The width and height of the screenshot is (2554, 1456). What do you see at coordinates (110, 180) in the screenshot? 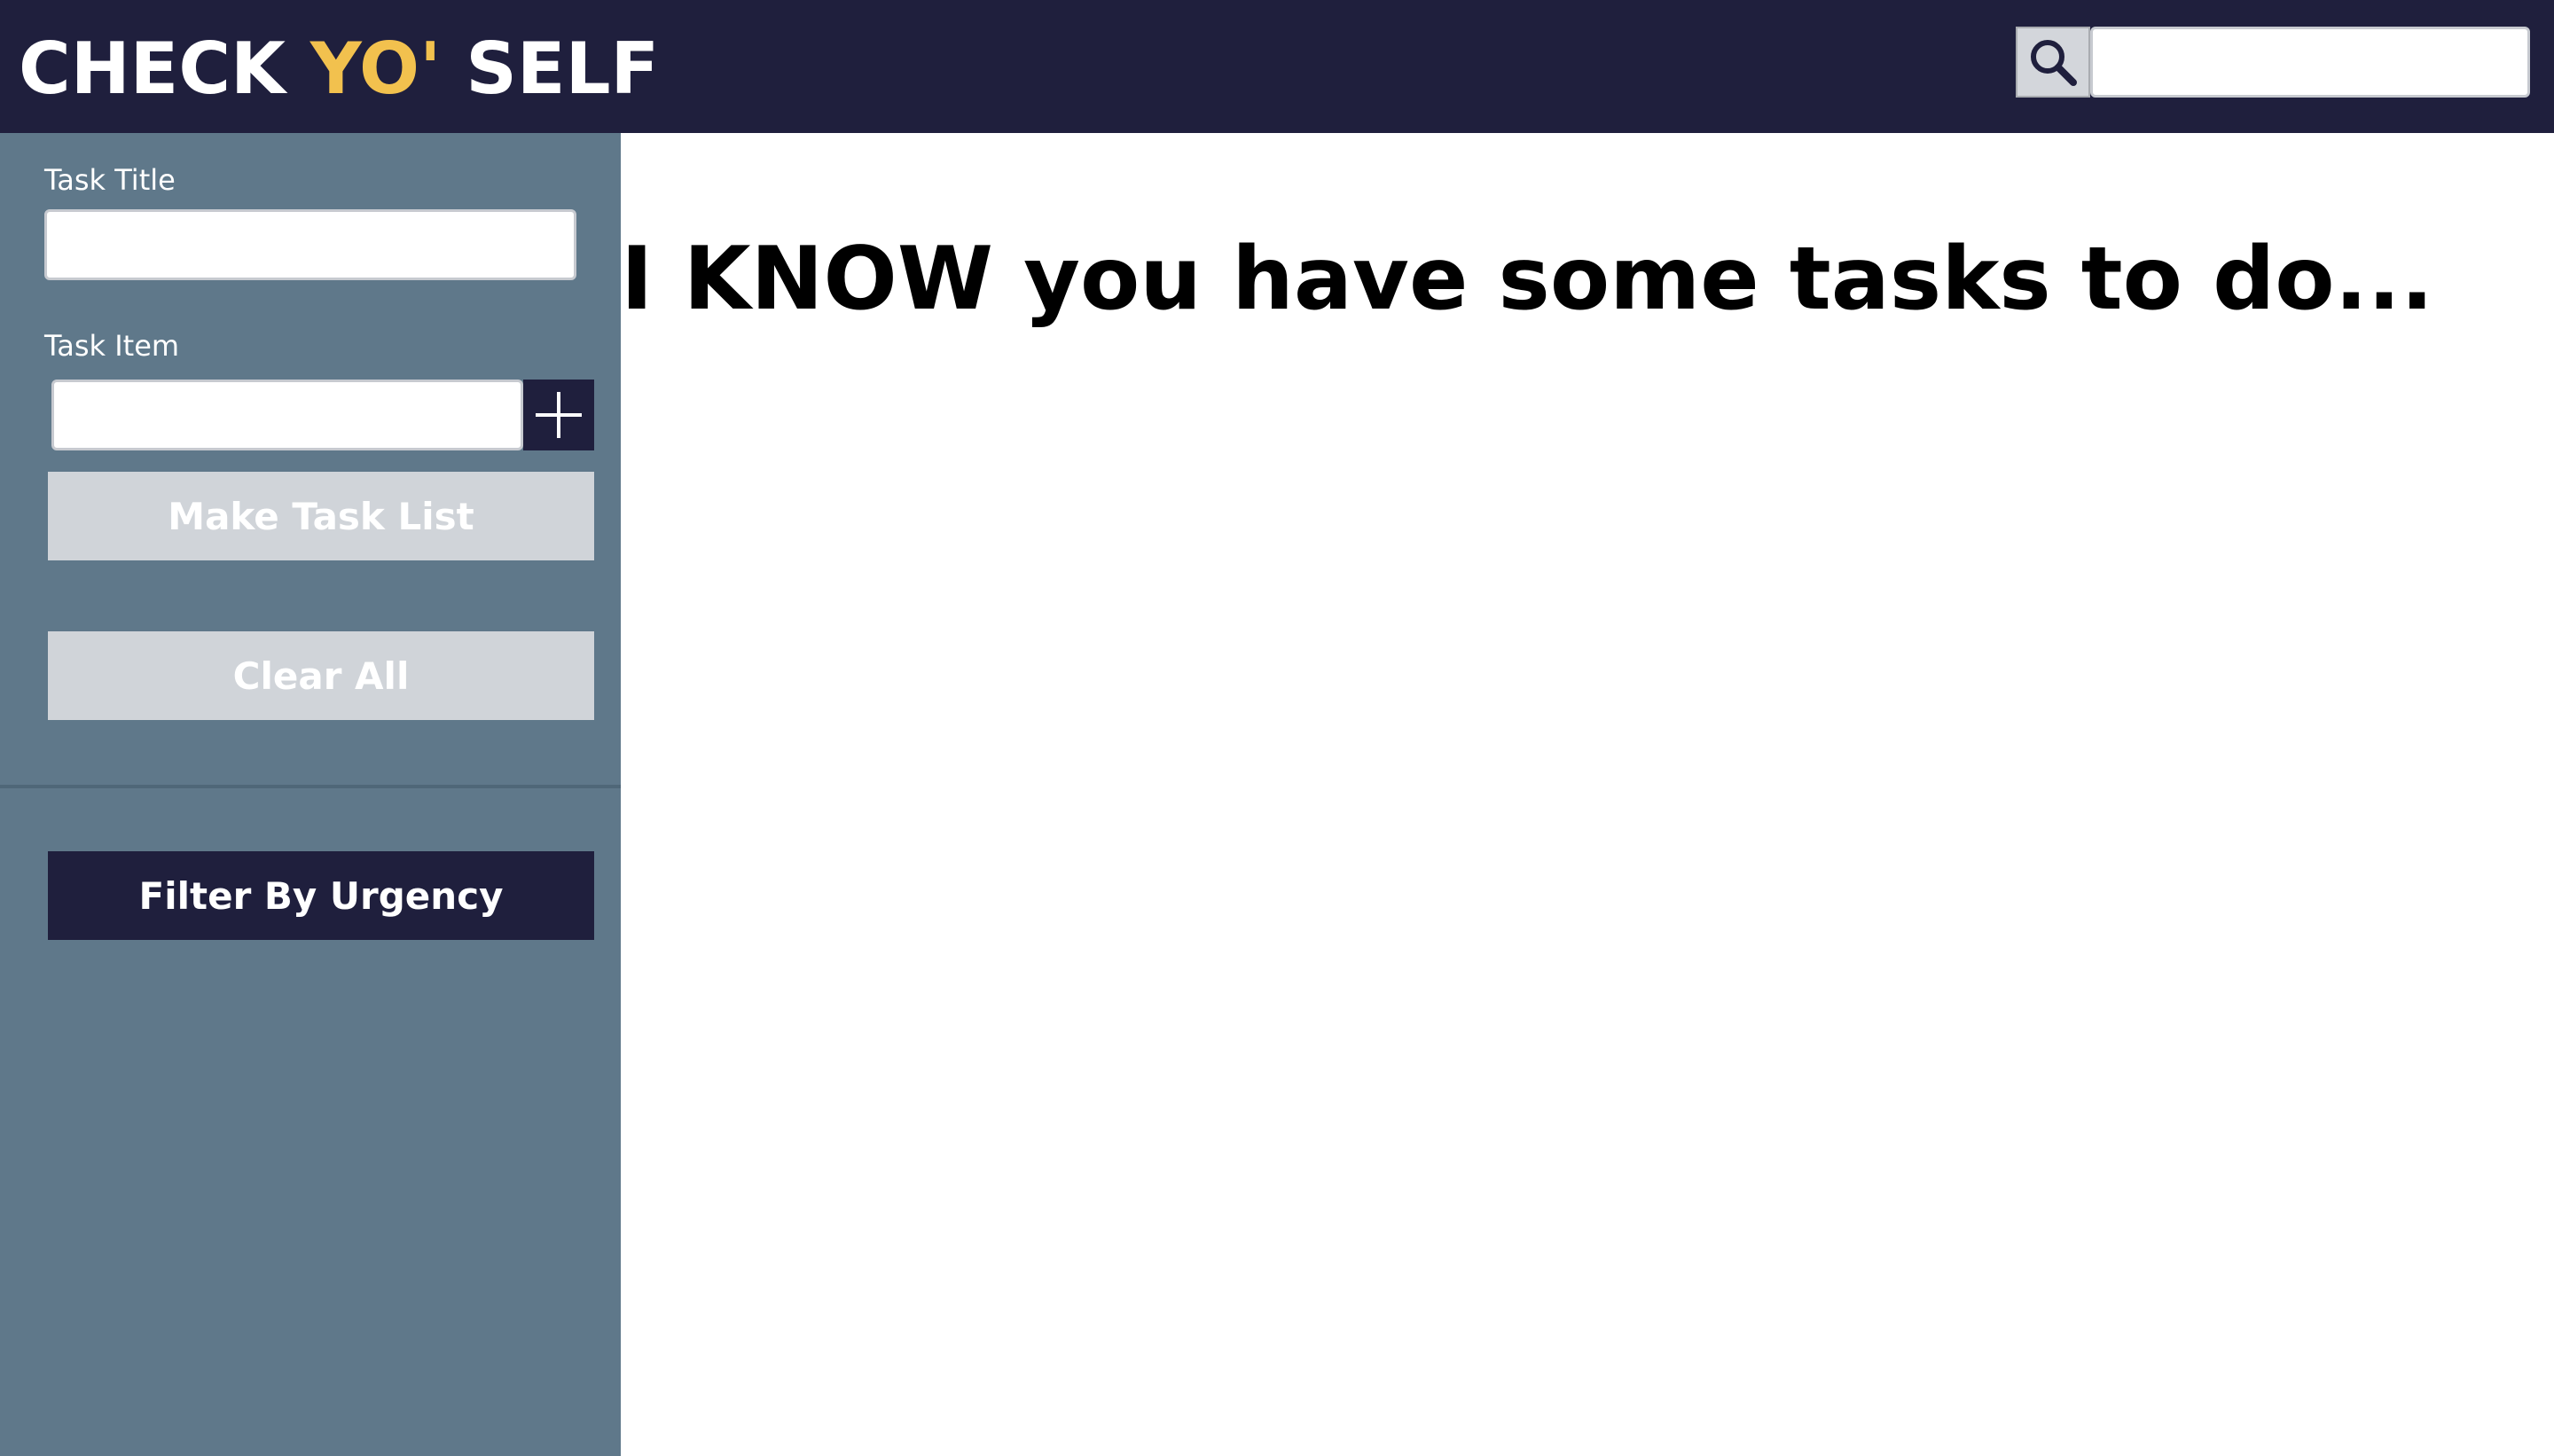
I see `task-title-label: Task Title` at bounding box center [110, 180].